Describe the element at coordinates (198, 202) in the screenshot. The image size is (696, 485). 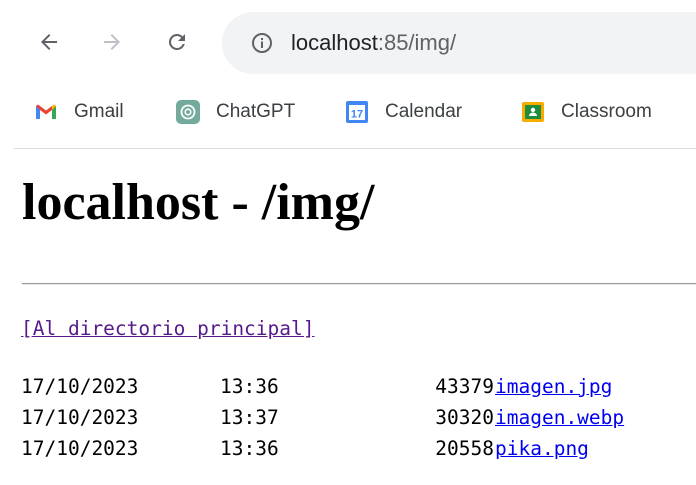
I see `page-title: localhost - /img/` at that location.